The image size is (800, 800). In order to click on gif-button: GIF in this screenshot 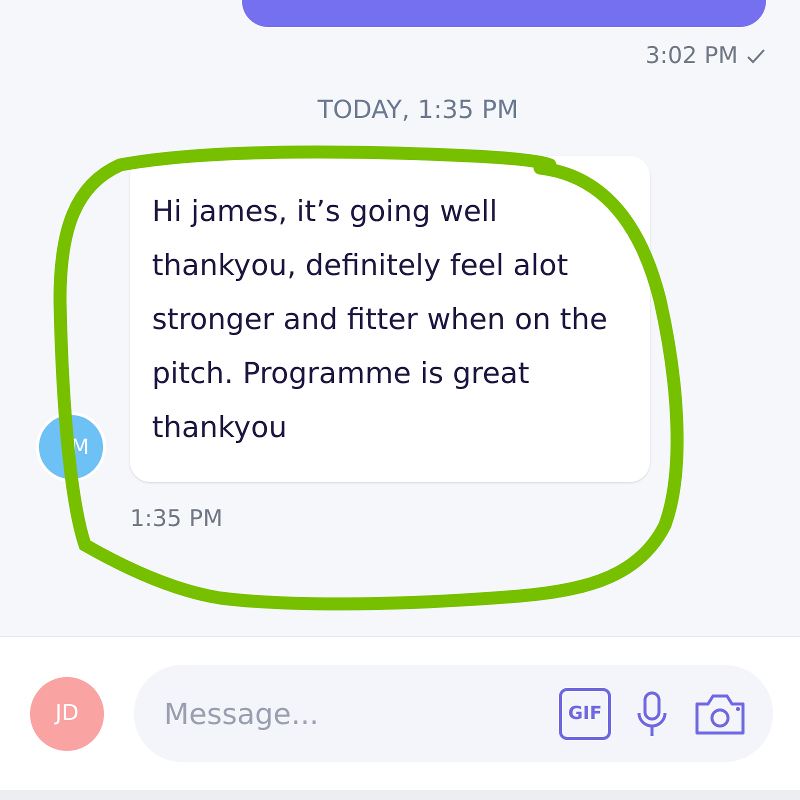, I will do `click(585, 714)`.